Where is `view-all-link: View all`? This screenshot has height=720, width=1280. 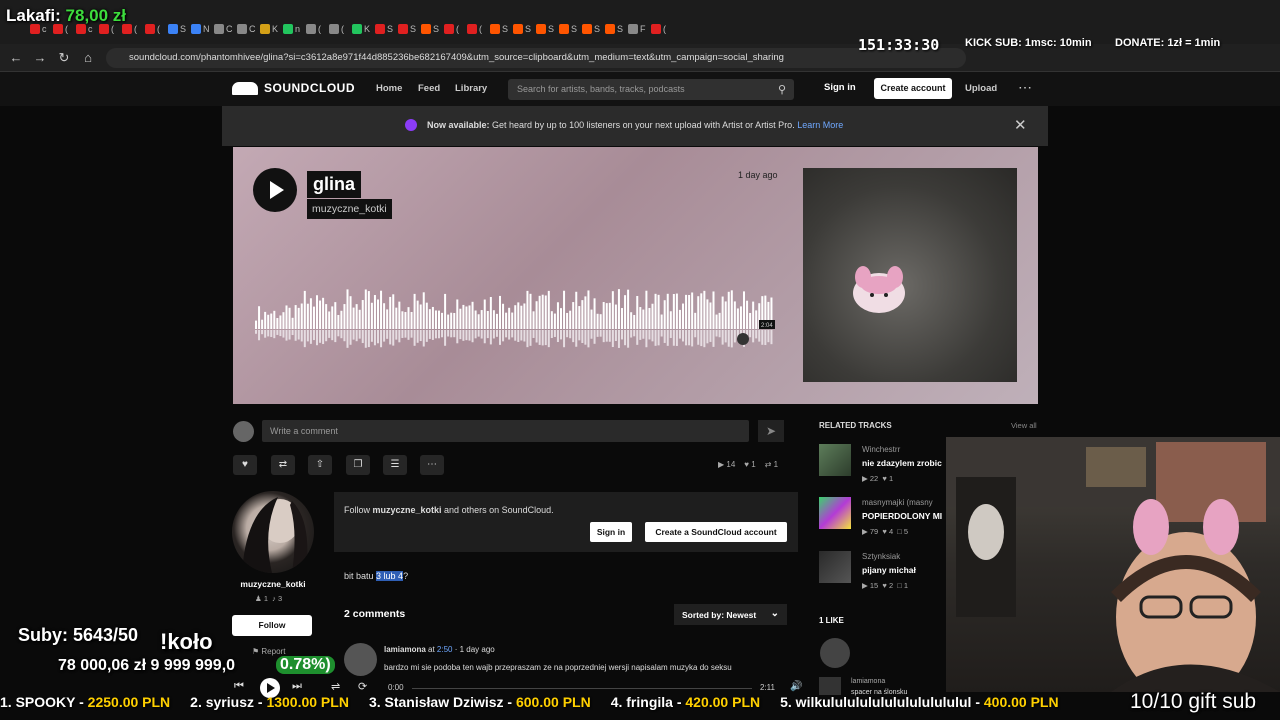
view-all-link: View all is located at coordinates (1024, 425).